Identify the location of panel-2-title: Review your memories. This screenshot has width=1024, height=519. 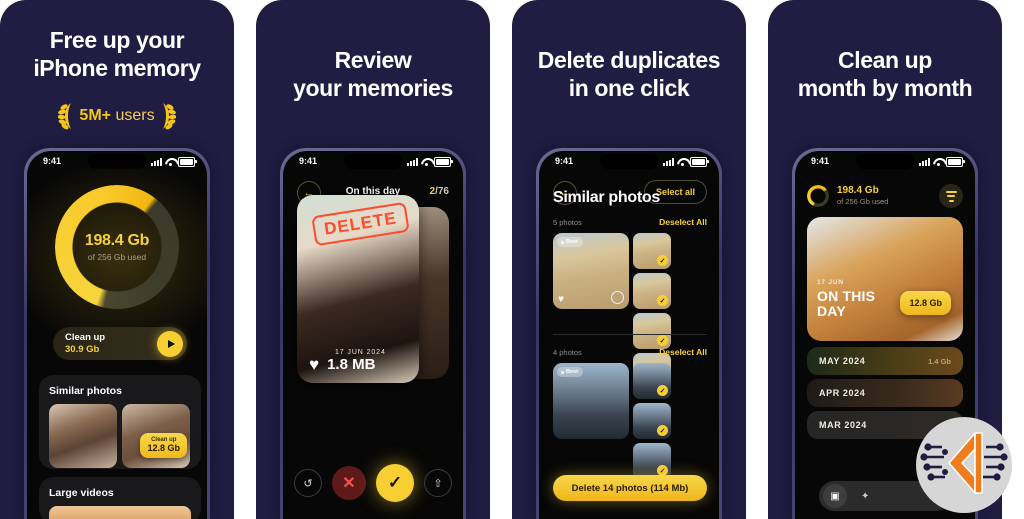
(373, 74).